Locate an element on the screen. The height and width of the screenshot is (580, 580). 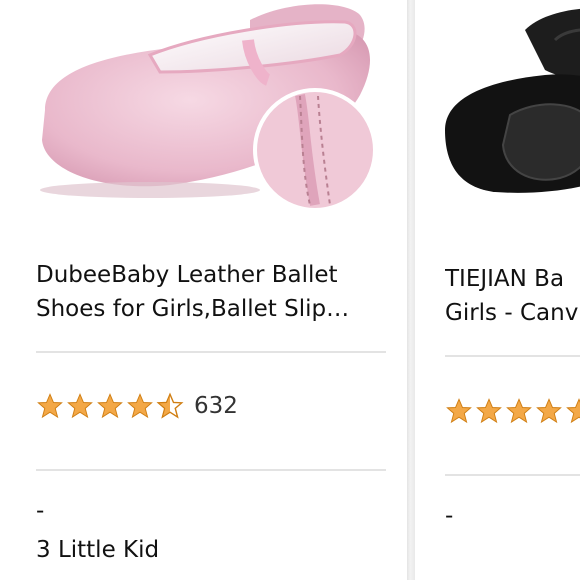
size-label: 3 Little Kid is located at coordinates (98, 550).